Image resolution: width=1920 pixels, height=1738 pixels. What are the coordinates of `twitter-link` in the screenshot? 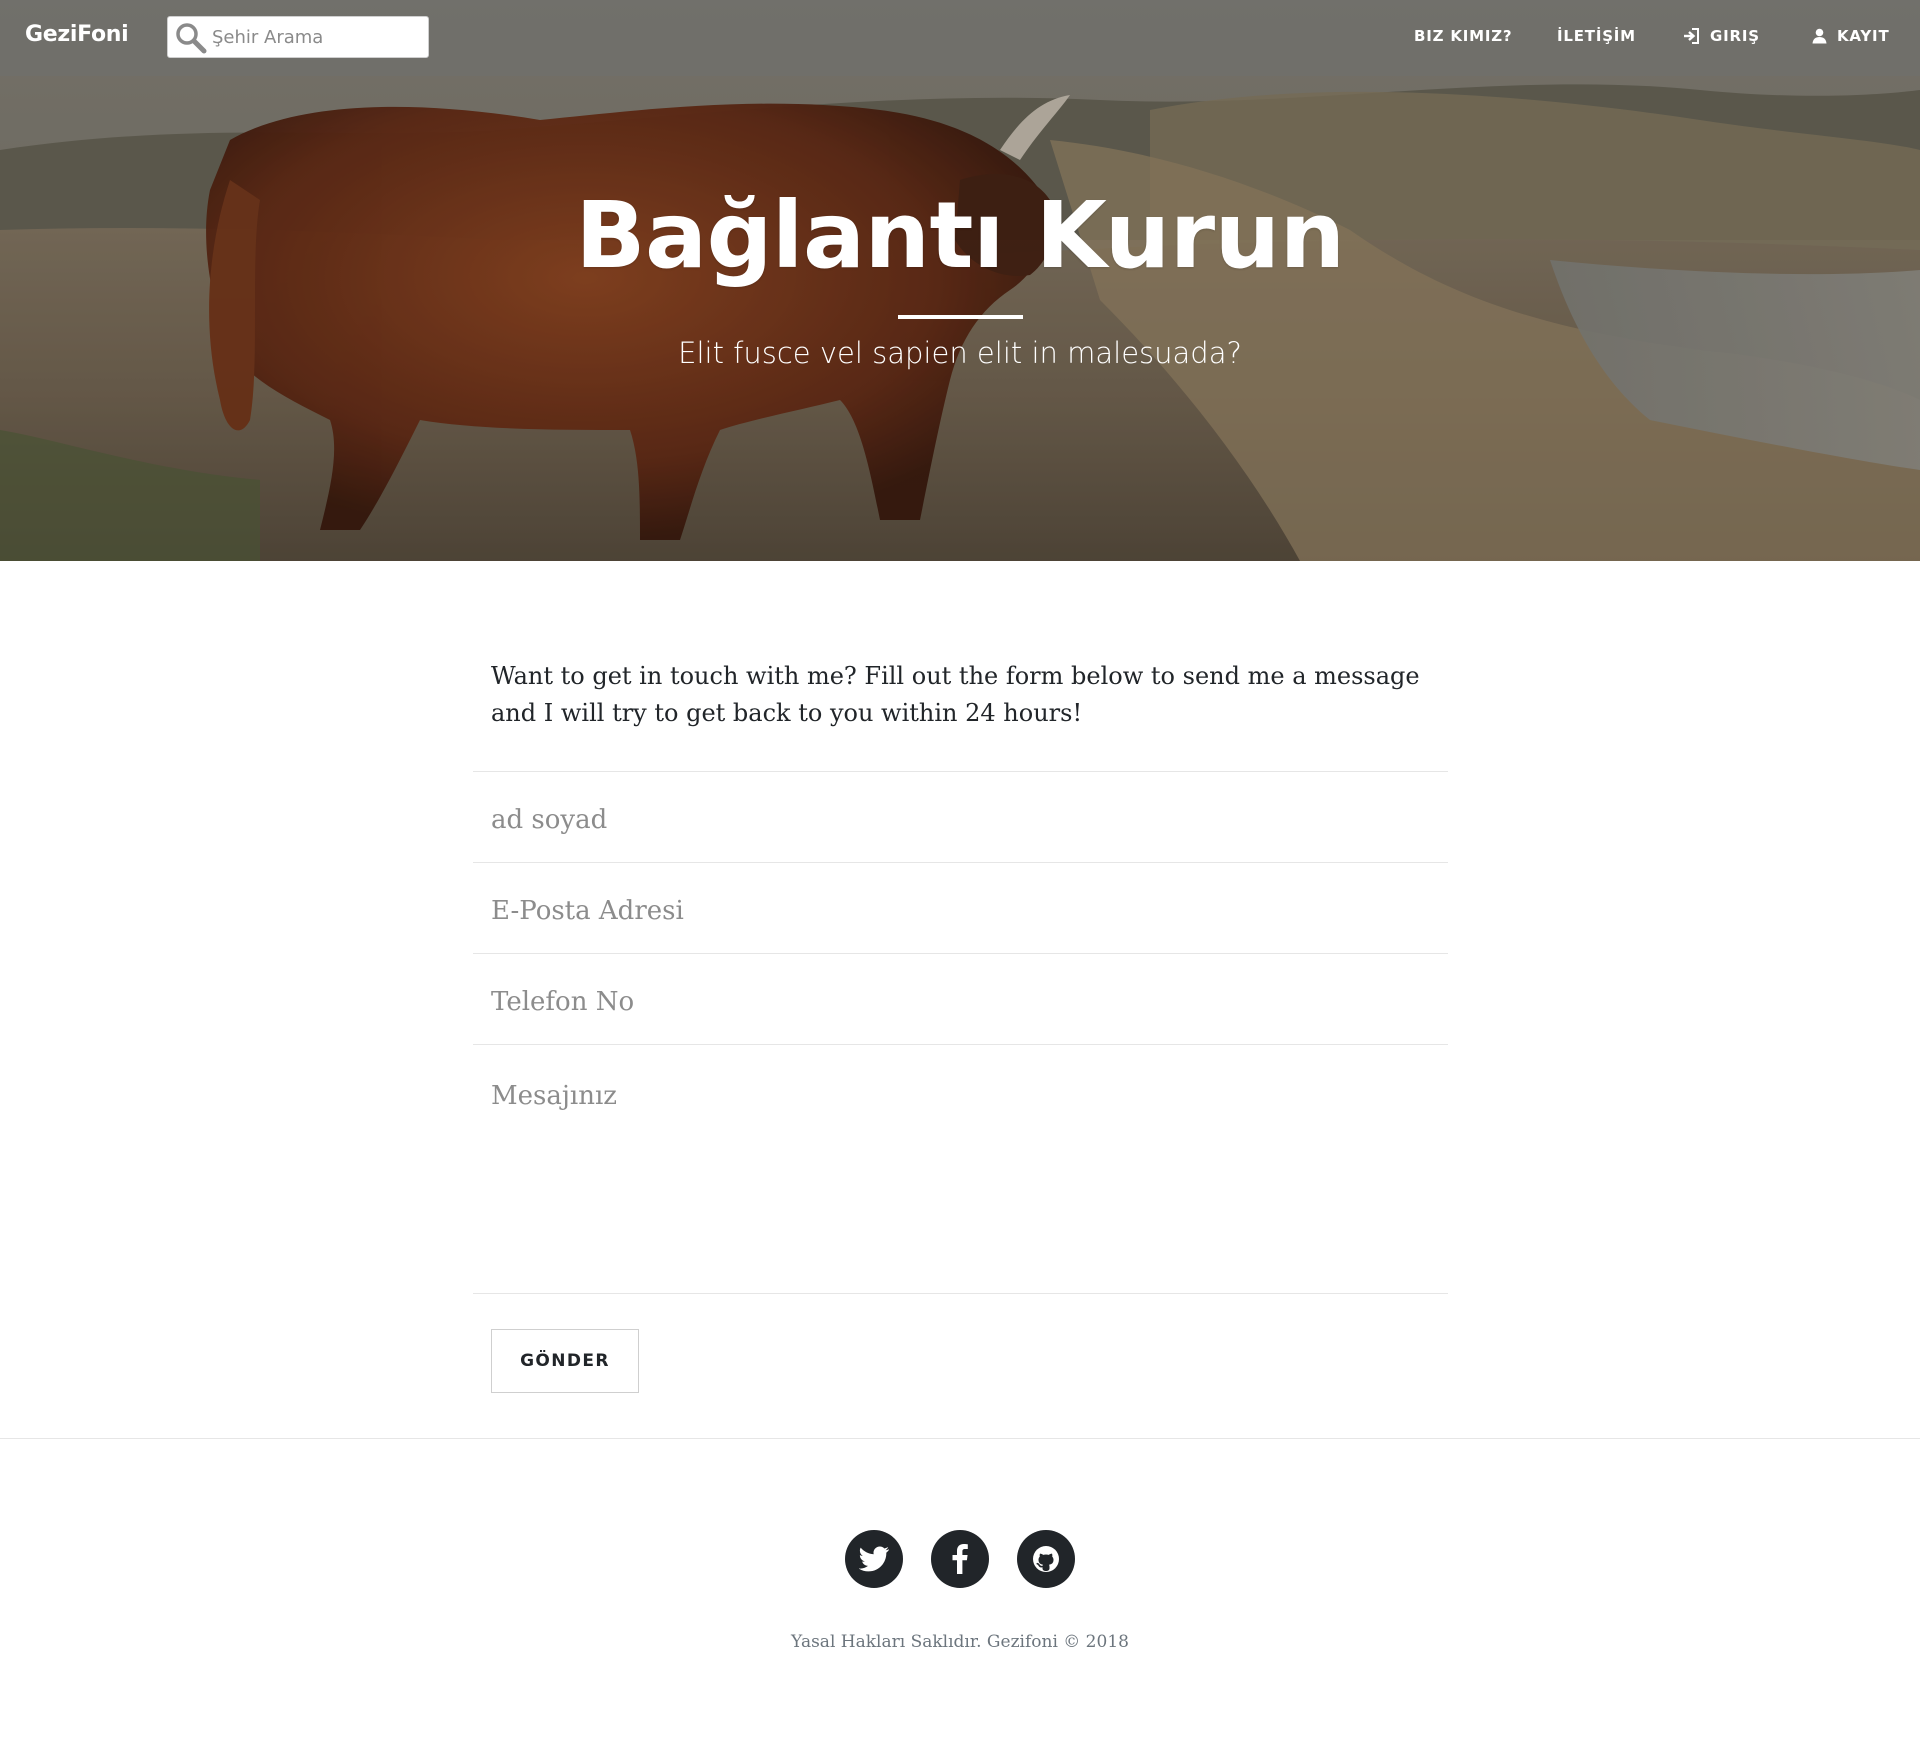 It's located at (874, 1559).